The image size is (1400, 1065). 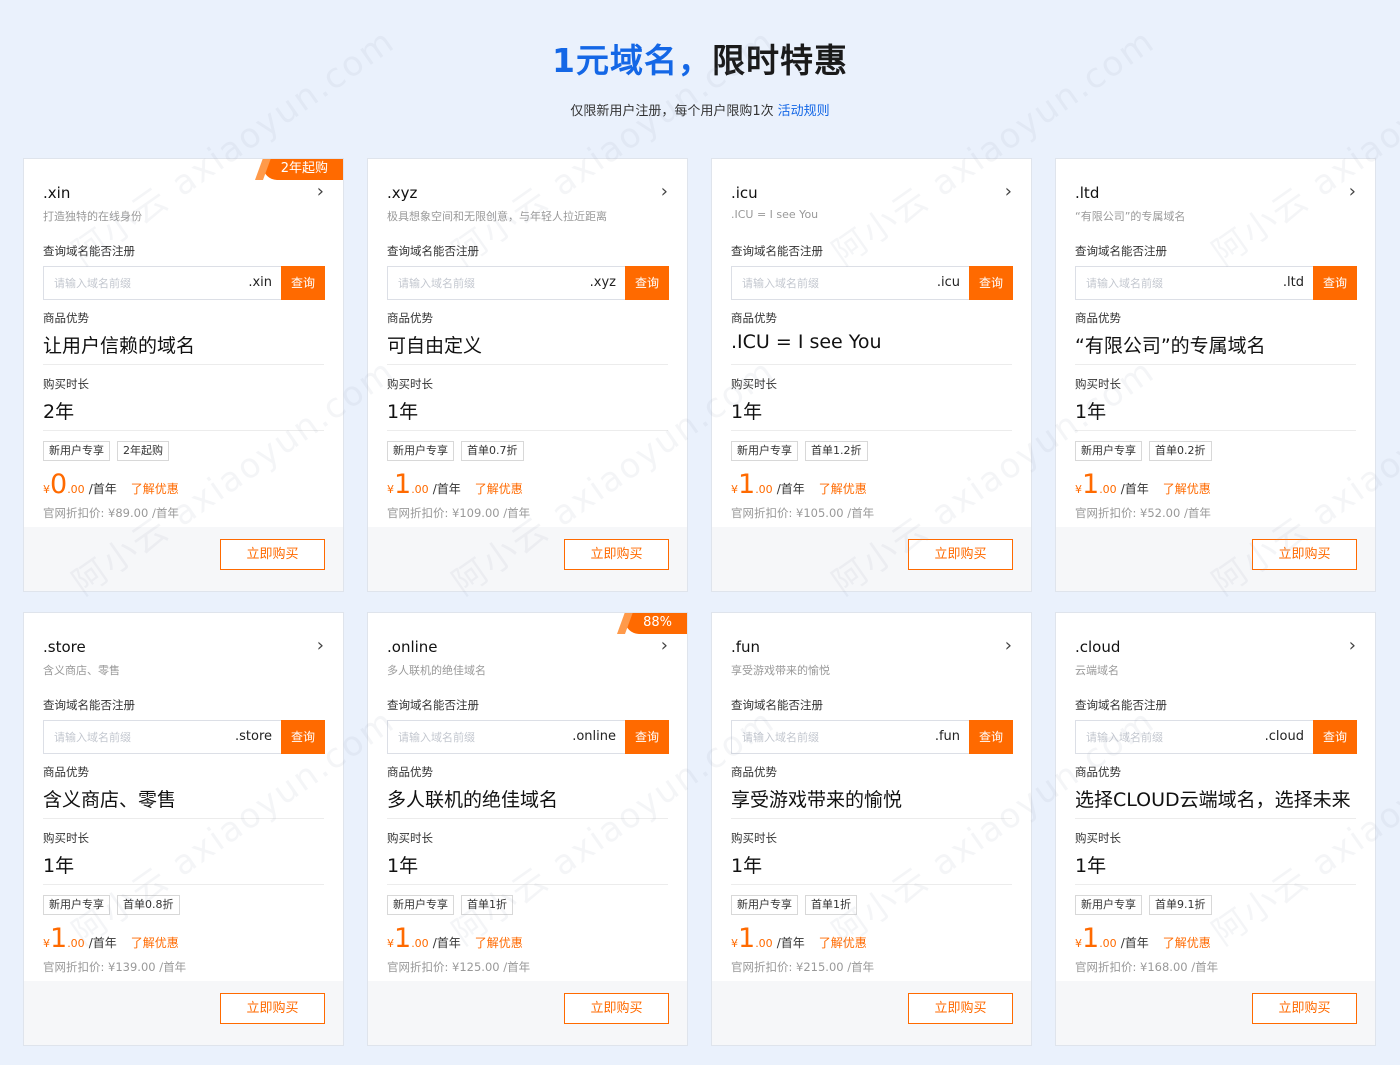 What do you see at coordinates (806, 342) in the screenshot?
I see `advantage-value: .ICU = I see You` at bounding box center [806, 342].